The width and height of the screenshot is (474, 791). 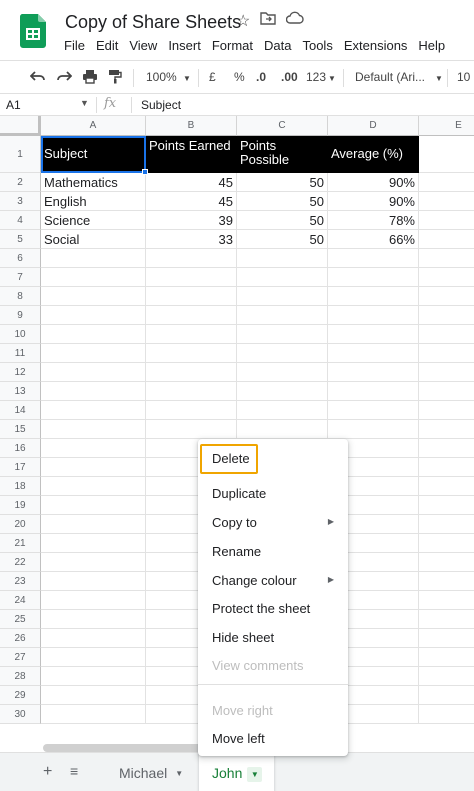 What do you see at coordinates (20, 676) in the screenshot?
I see `row-header: 28` at bounding box center [20, 676].